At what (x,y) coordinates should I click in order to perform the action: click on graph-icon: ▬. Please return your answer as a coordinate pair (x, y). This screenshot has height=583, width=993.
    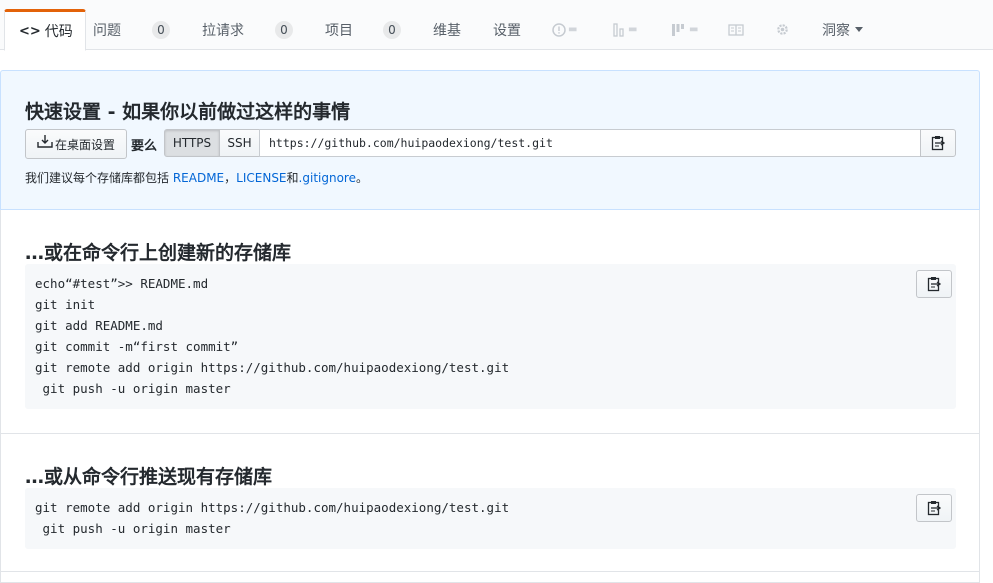
    Looking at the image, I should click on (624, 29).